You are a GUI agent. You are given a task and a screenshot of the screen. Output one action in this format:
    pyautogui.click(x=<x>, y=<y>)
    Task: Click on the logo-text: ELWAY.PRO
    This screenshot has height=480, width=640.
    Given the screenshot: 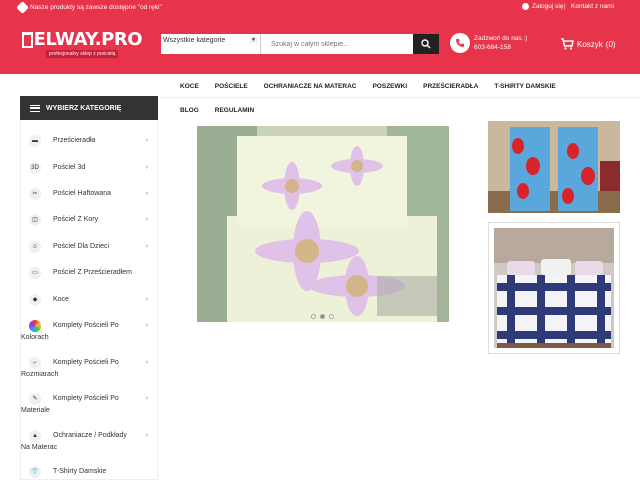 What is the action you would take?
    pyautogui.click(x=88, y=39)
    